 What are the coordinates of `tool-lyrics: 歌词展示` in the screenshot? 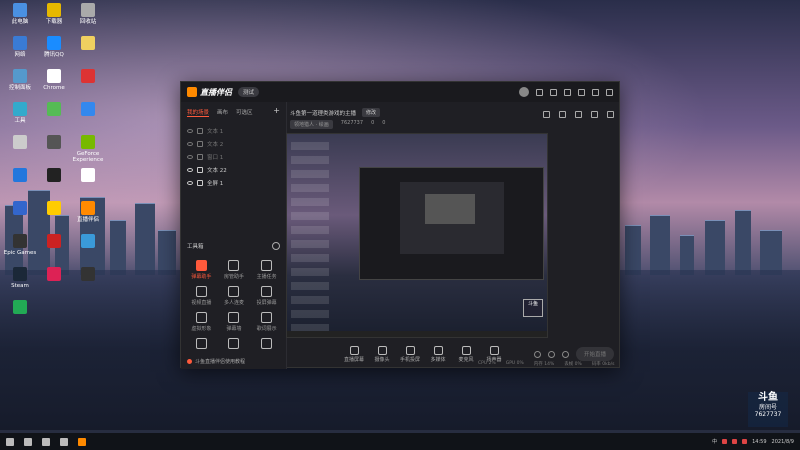 It's located at (266, 322).